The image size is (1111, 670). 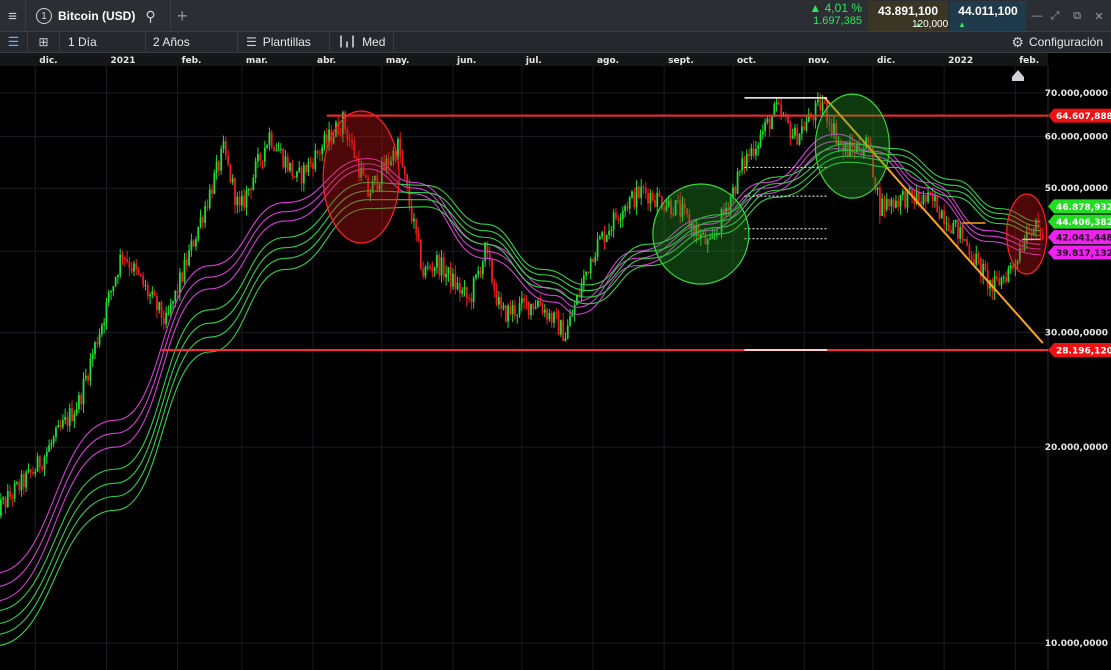 What do you see at coordinates (1057, 42) in the screenshot?
I see `settings-button: ⚙ Configuración` at bounding box center [1057, 42].